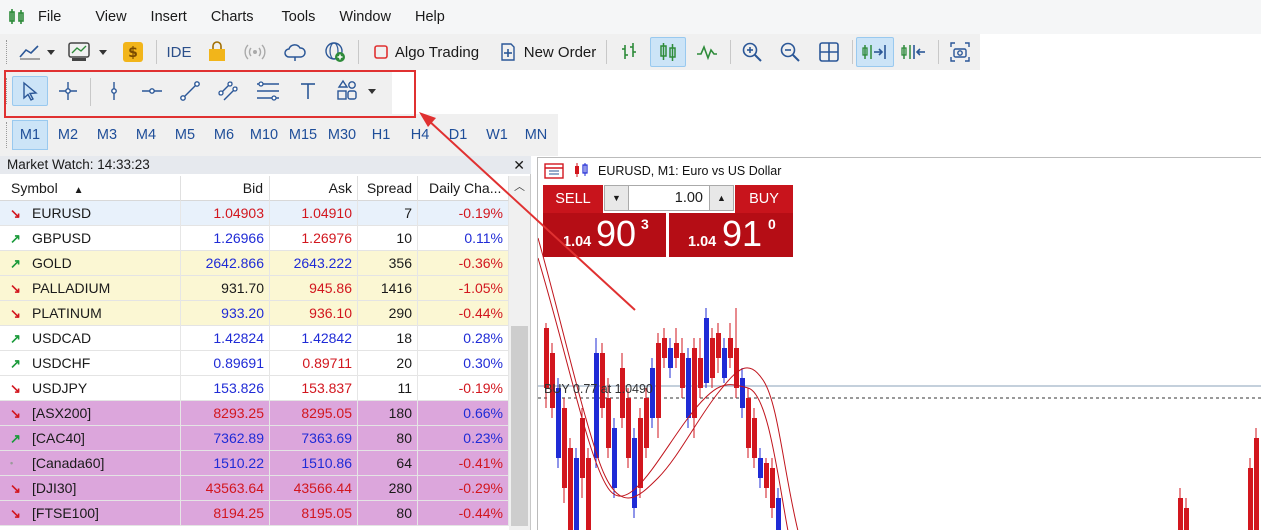 Image resolution: width=1261 pixels, height=530 pixels. I want to click on column-header-symbol: Symbol ▲, so click(90, 188).